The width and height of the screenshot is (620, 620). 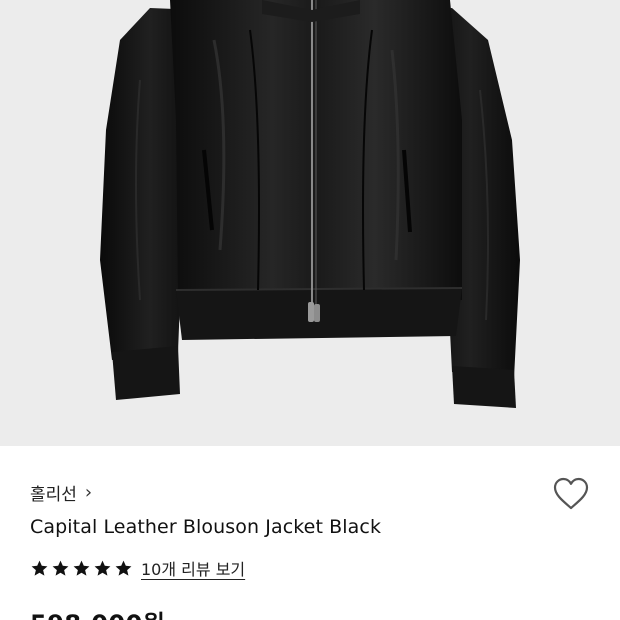 I want to click on rating-row: 10개 리뷰 보기, so click(x=137, y=568).